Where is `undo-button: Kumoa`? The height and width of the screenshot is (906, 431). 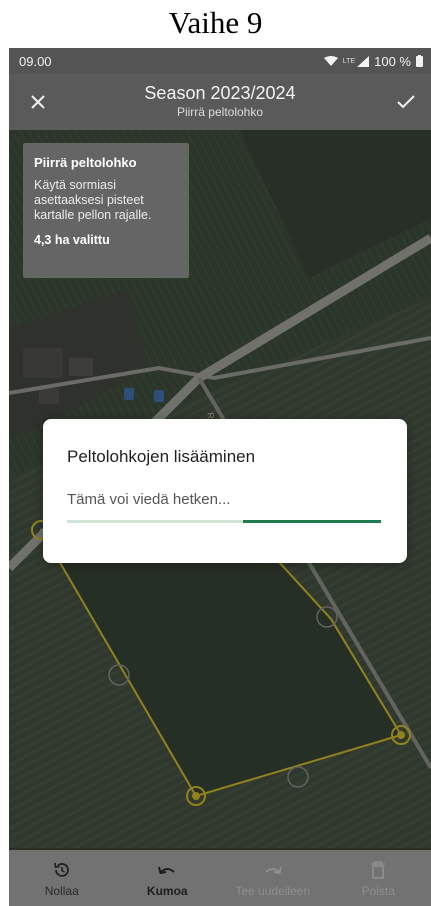 undo-button: Kumoa is located at coordinates (167, 878).